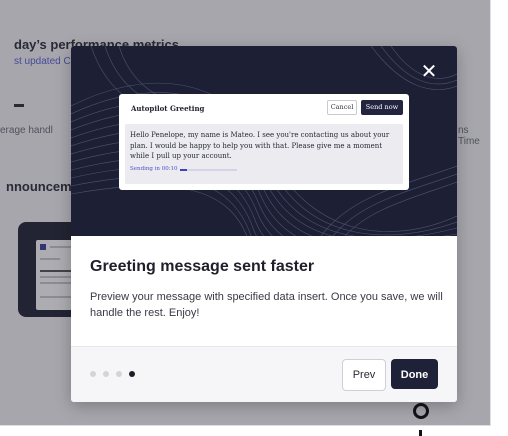 This screenshot has height=436, width=508. What do you see at coordinates (183, 170) in the screenshot?
I see `sending-progress-fill` at bounding box center [183, 170].